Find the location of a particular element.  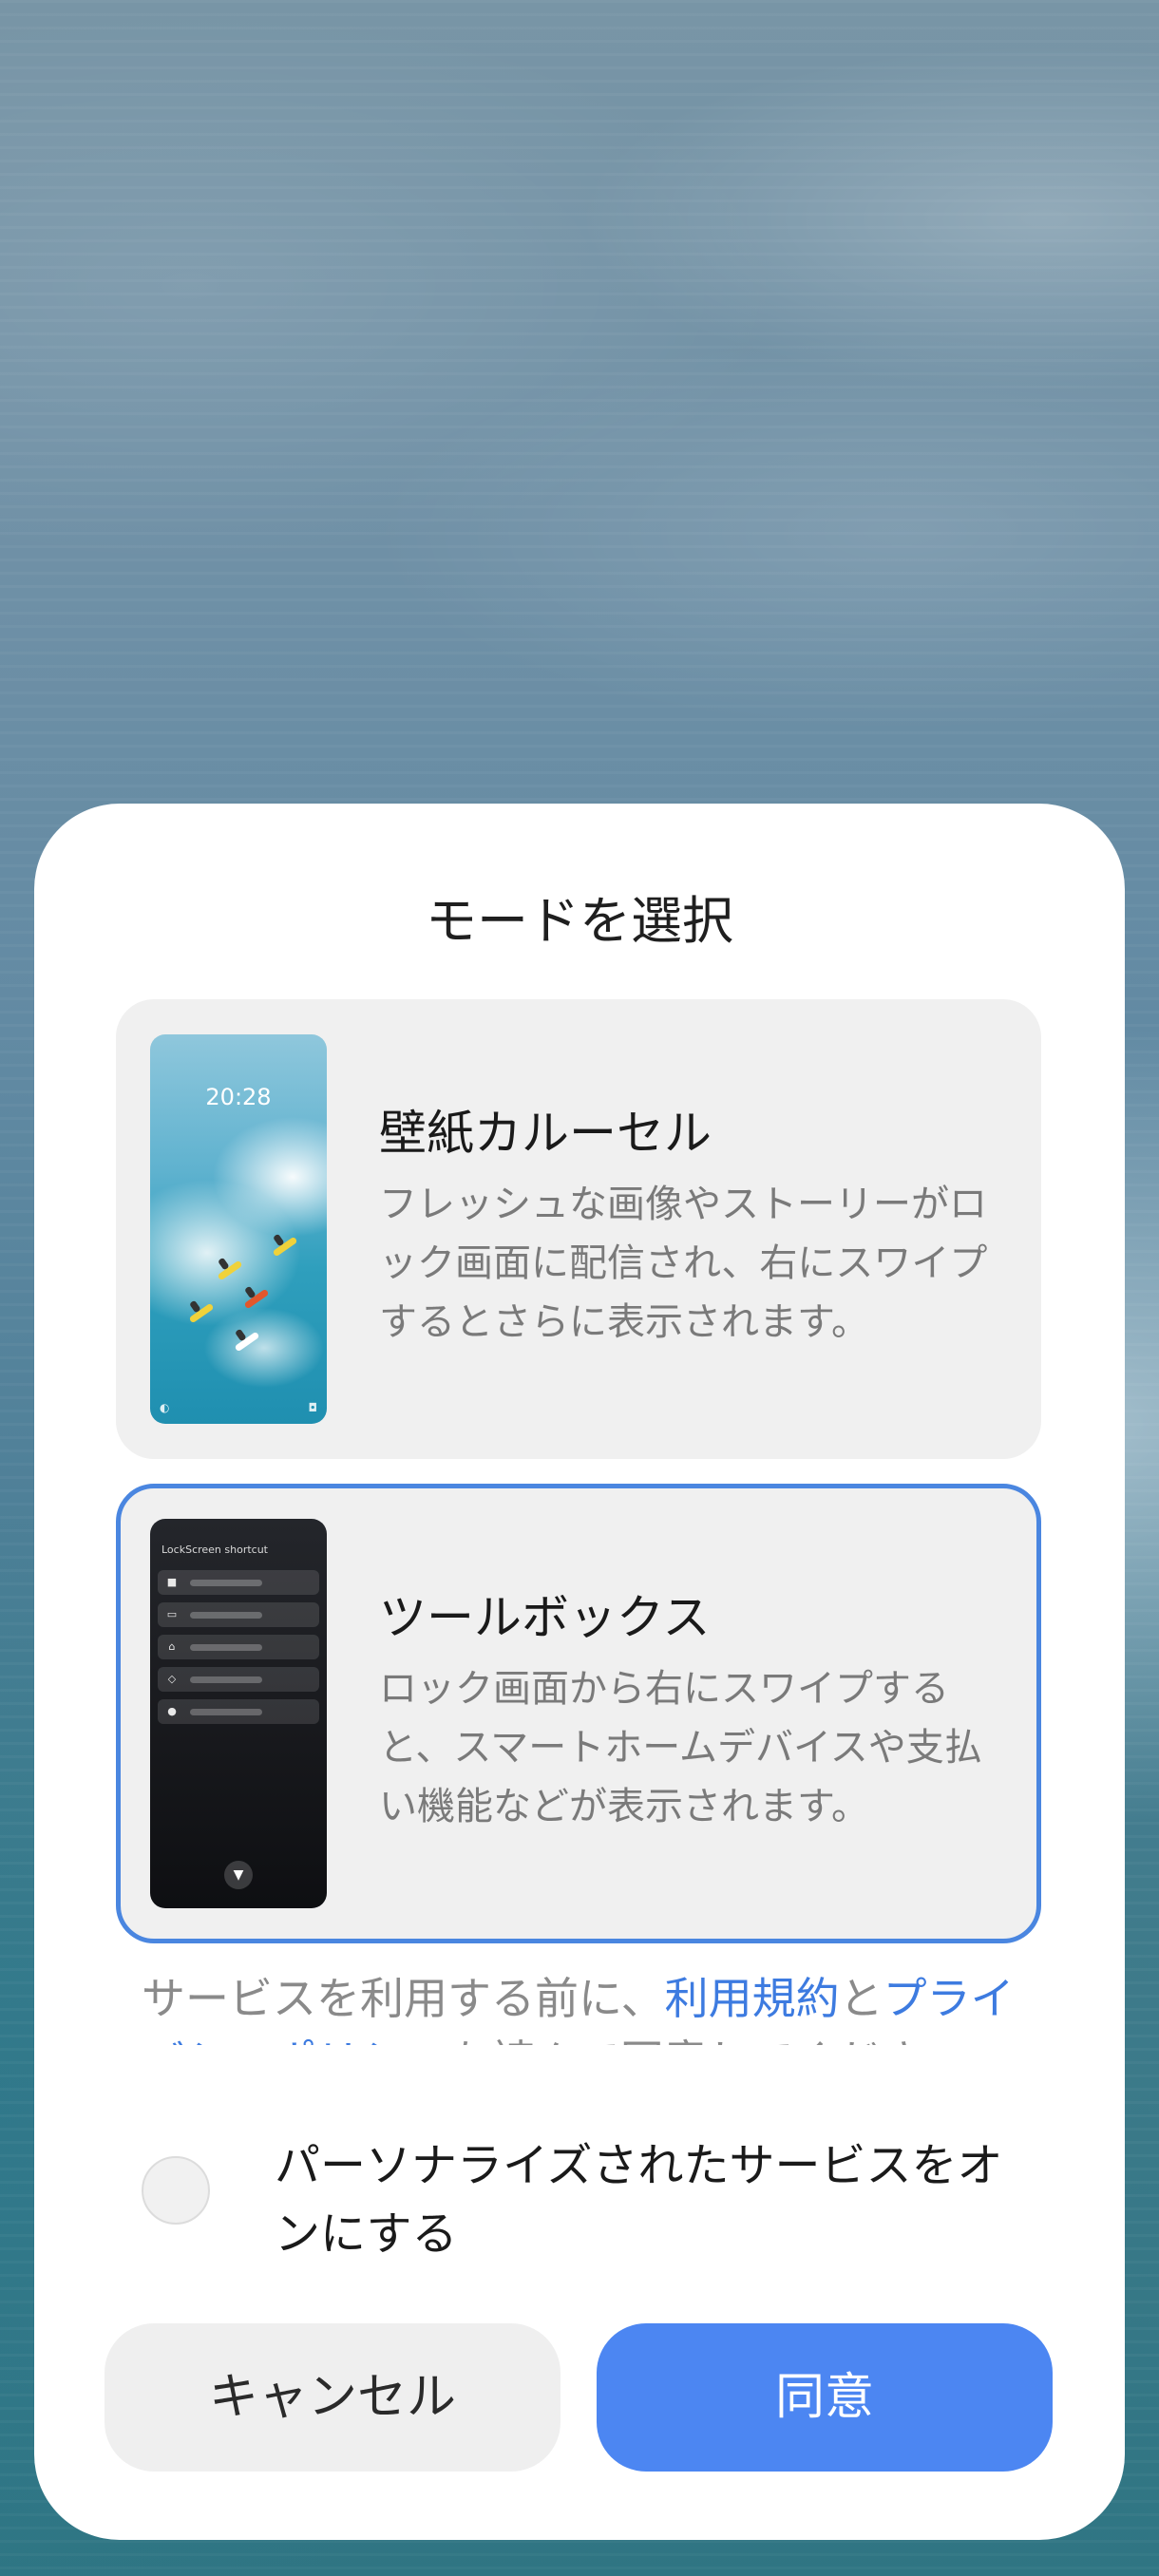

wallpaper-icon: ◐ is located at coordinates (165, 1407).